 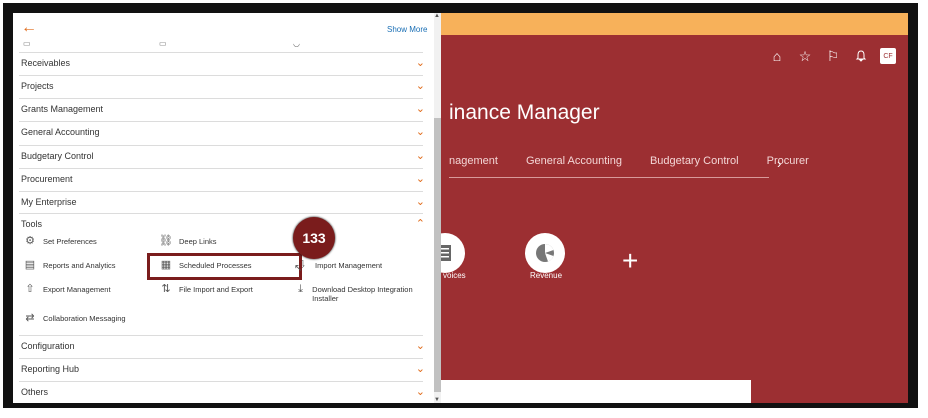 What do you see at coordinates (49, 202) in the screenshot?
I see `nav-group-label: My Enterprise` at bounding box center [49, 202].